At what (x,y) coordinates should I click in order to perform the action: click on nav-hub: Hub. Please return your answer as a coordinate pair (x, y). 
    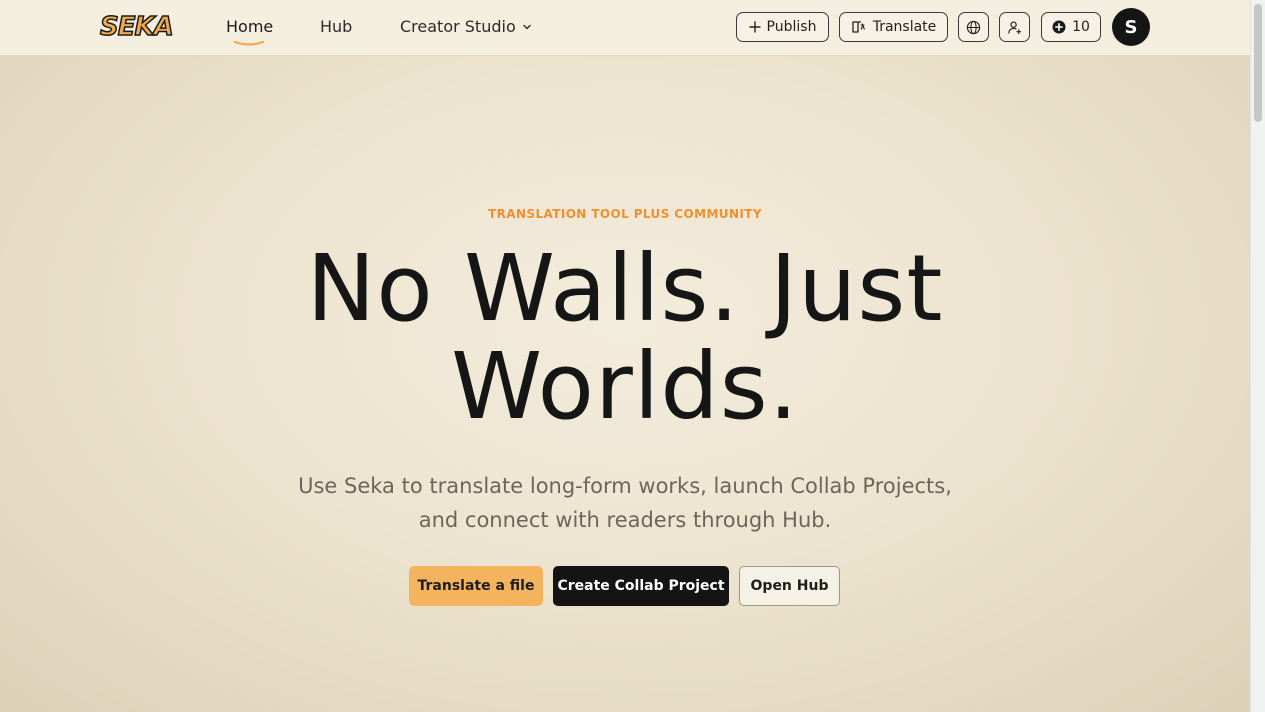
    Looking at the image, I should click on (336, 26).